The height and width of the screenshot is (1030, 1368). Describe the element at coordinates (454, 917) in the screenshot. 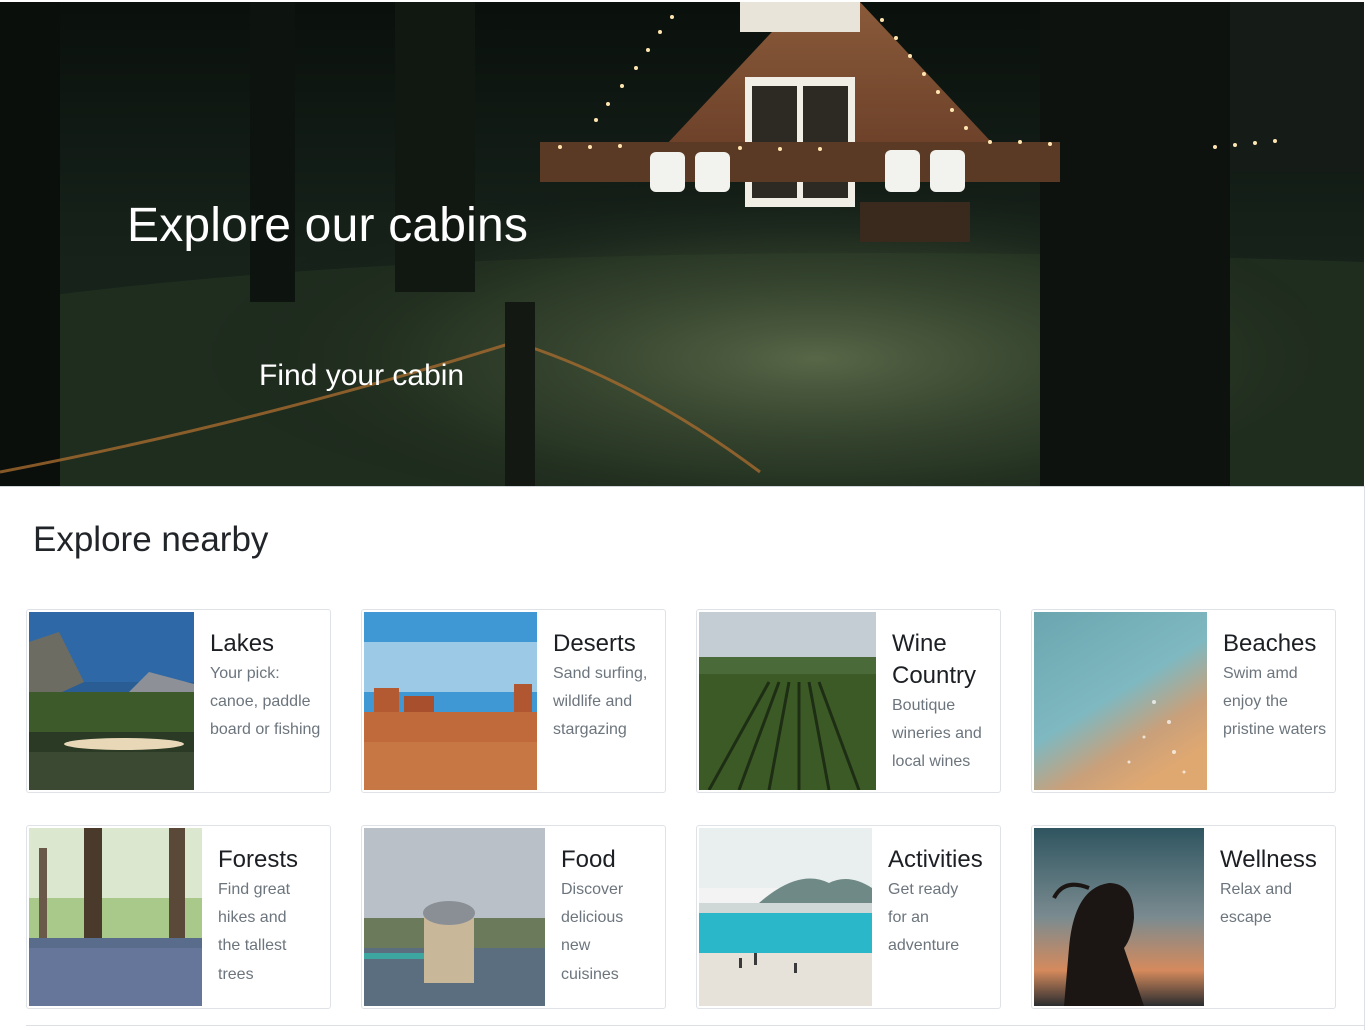

I see `food-image` at that location.